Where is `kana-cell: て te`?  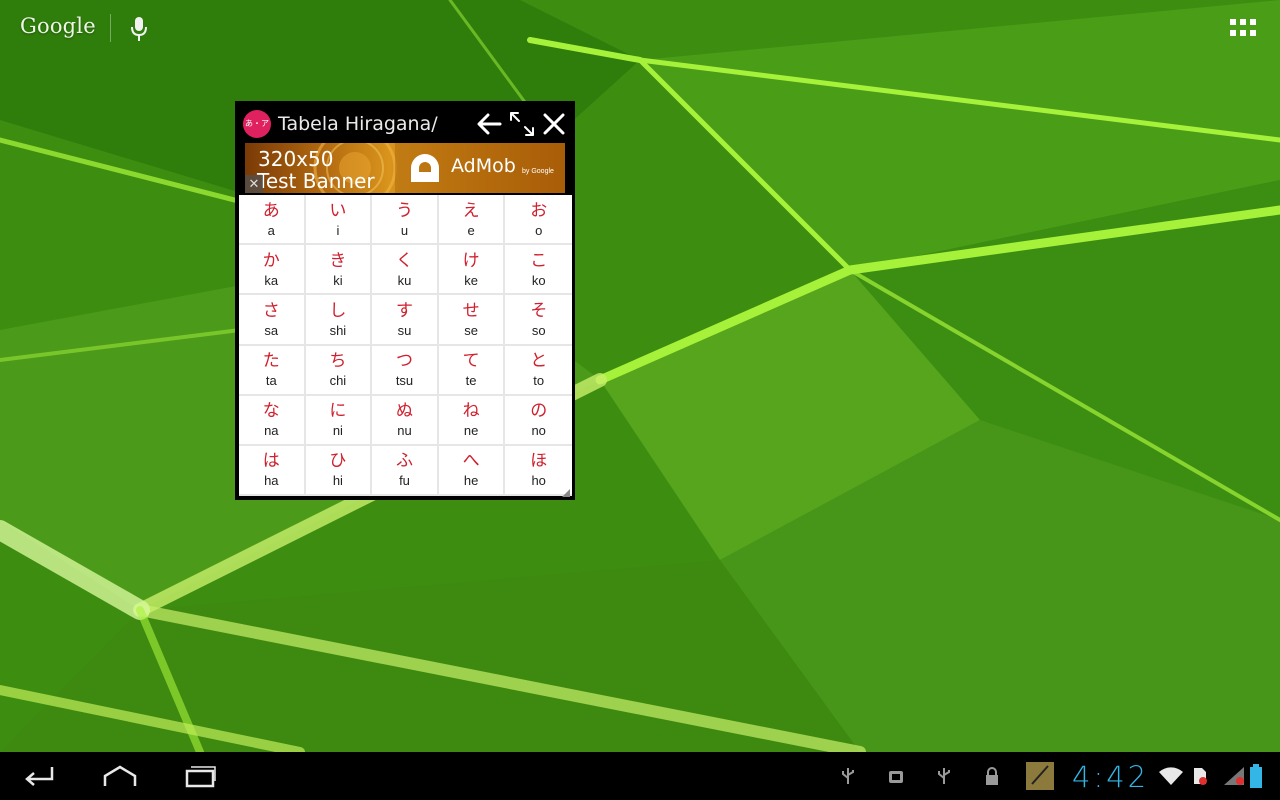 kana-cell: て te is located at coordinates (472, 370).